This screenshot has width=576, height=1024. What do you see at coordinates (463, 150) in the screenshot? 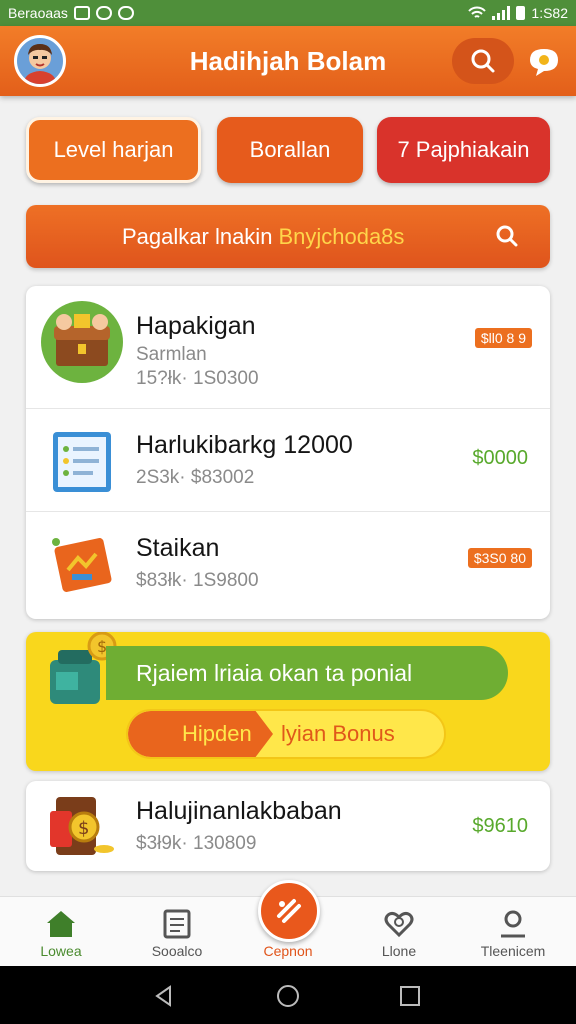
I see `publish-pill-button: 7 Pajphiakain` at bounding box center [463, 150].